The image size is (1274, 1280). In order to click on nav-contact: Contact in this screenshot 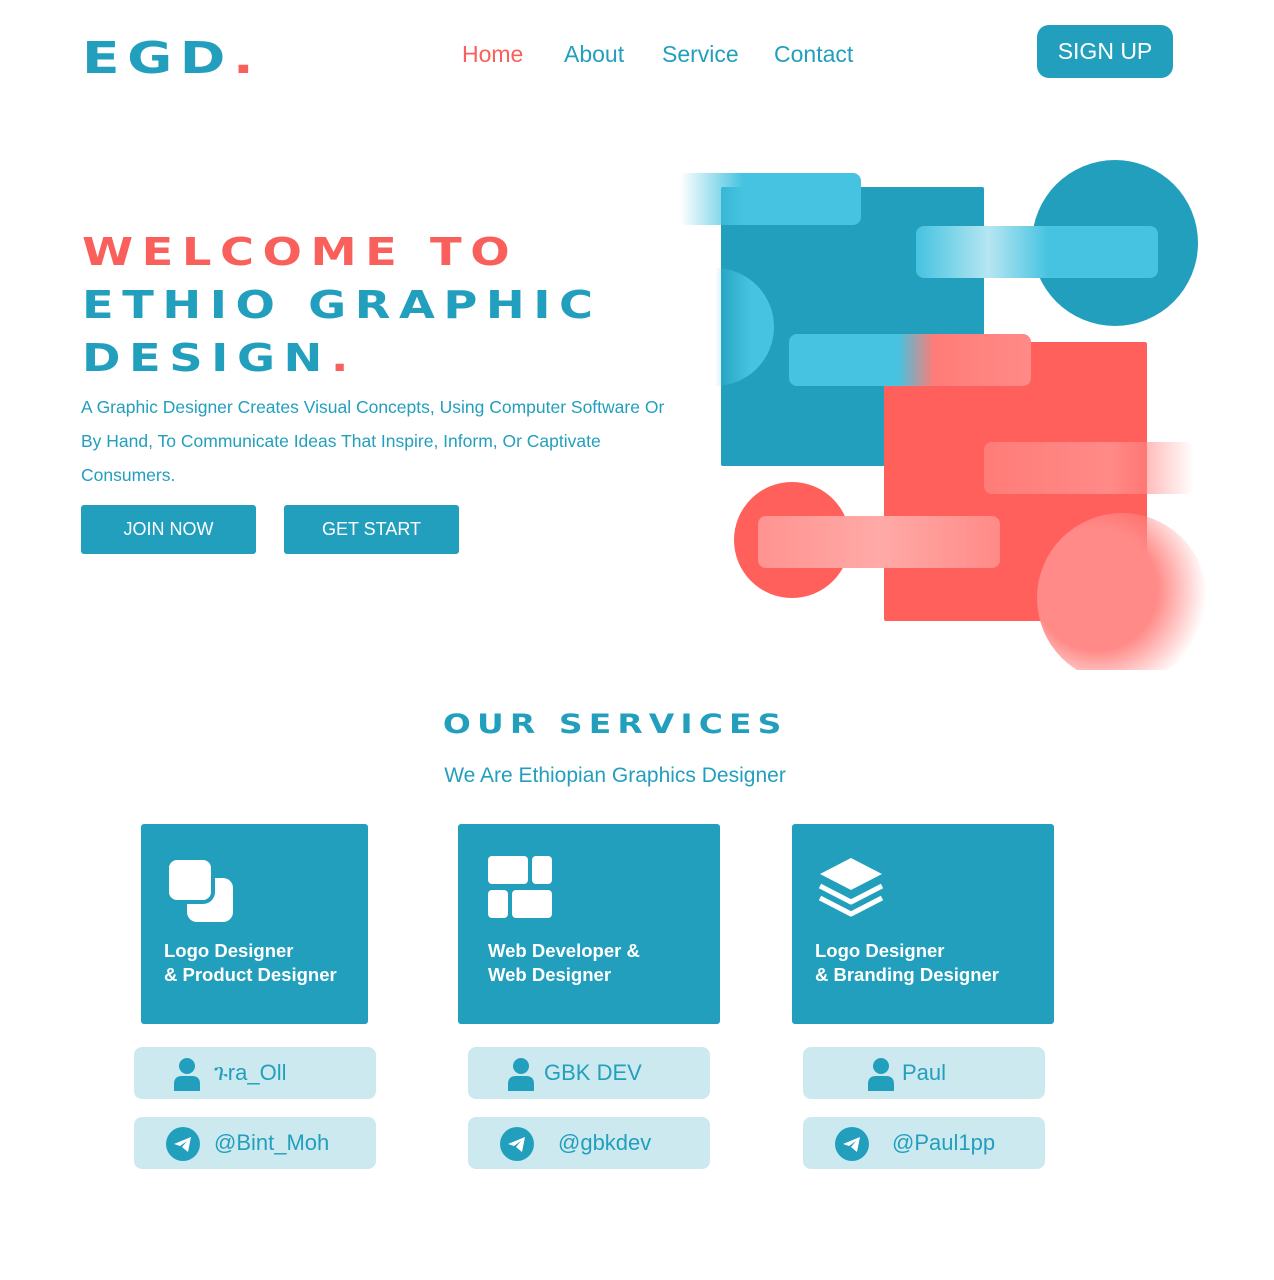, I will do `click(813, 54)`.